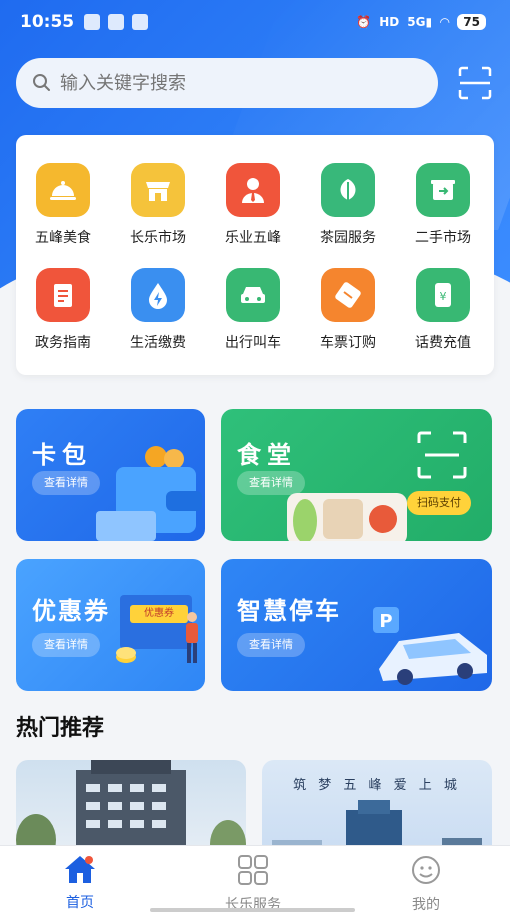 This screenshot has height=913, width=510. I want to click on grid-item-label: 车票订购, so click(348, 343).